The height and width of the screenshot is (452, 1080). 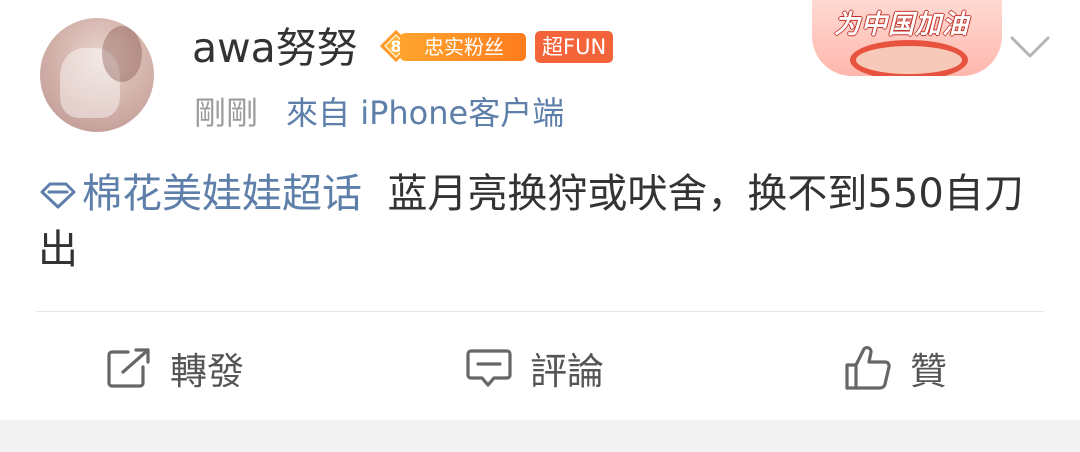 What do you see at coordinates (909, 58) in the screenshot?
I see `stadium-icon` at bounding box center [909, 58].